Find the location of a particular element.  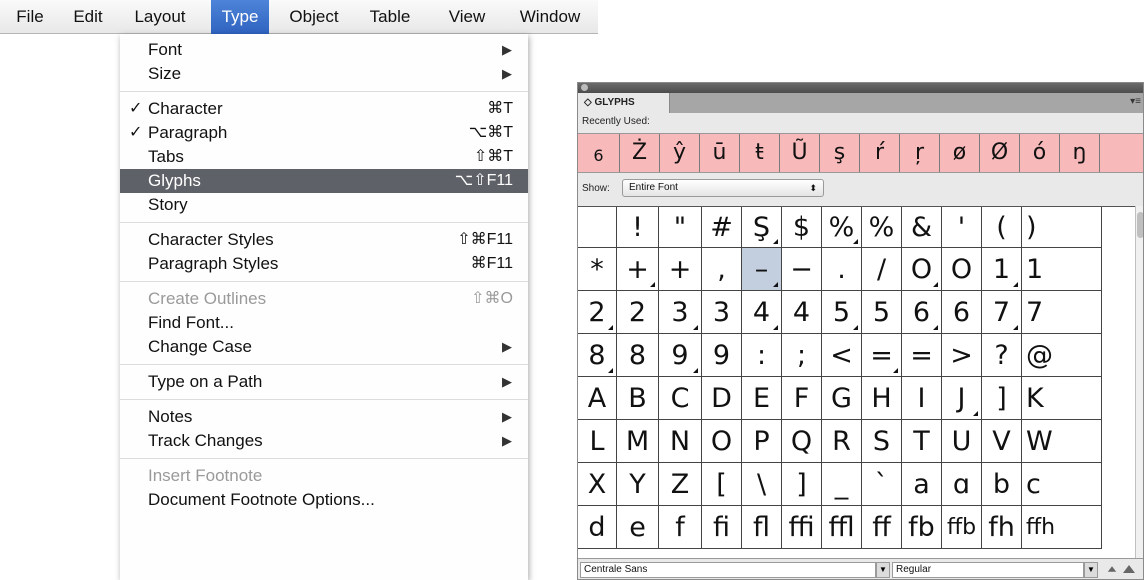

glyph-cell: X is located at coordinates (597, 484).